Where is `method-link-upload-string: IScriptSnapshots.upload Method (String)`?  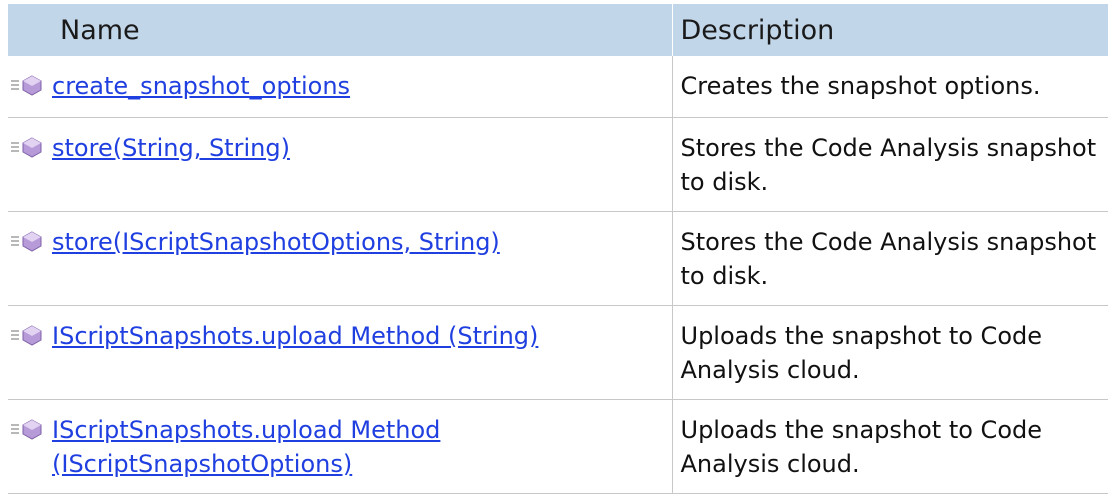 method-link-upload-string: IScriptSnapshots.upload Method (String) is located at coordinates (295, 336).